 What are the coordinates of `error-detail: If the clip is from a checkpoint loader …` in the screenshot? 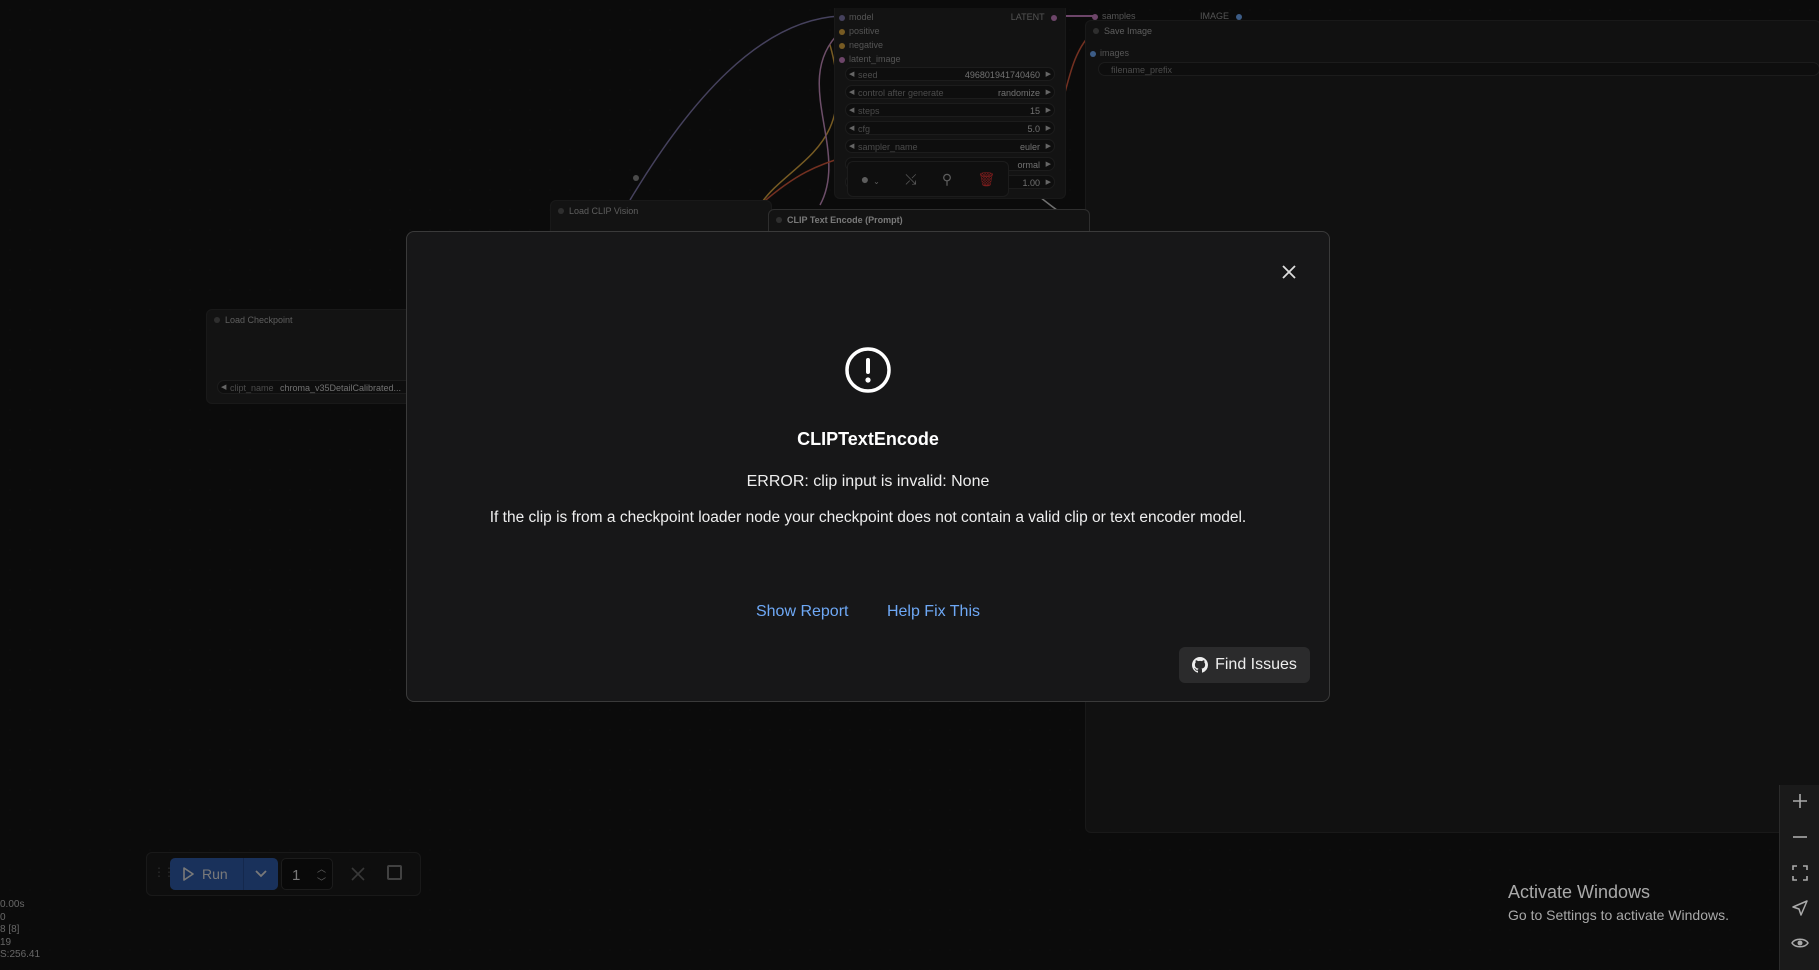 It's located at (868, 517).